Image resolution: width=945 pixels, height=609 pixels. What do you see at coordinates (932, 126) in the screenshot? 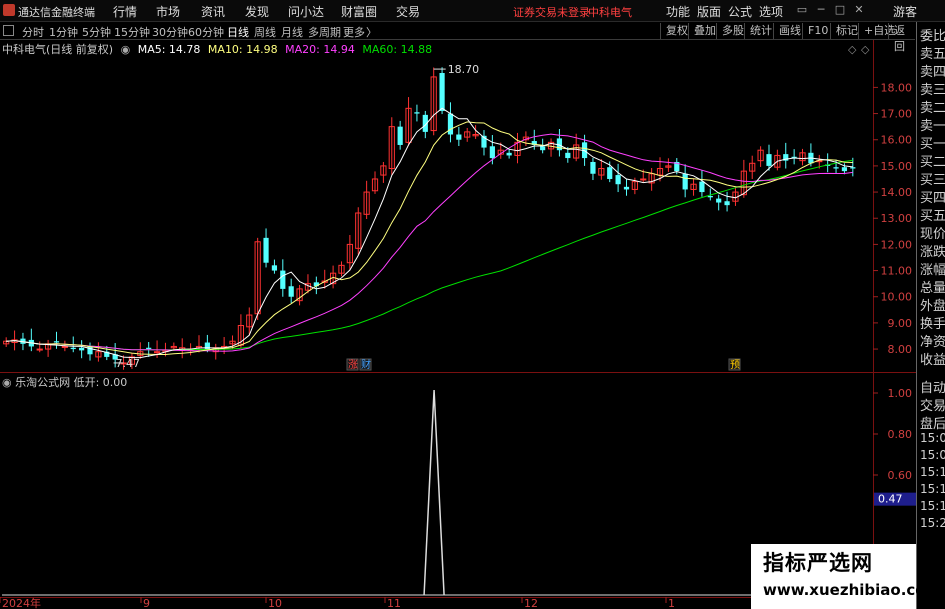
I see `side-label: 卖一` at bounding box center [932, 126].